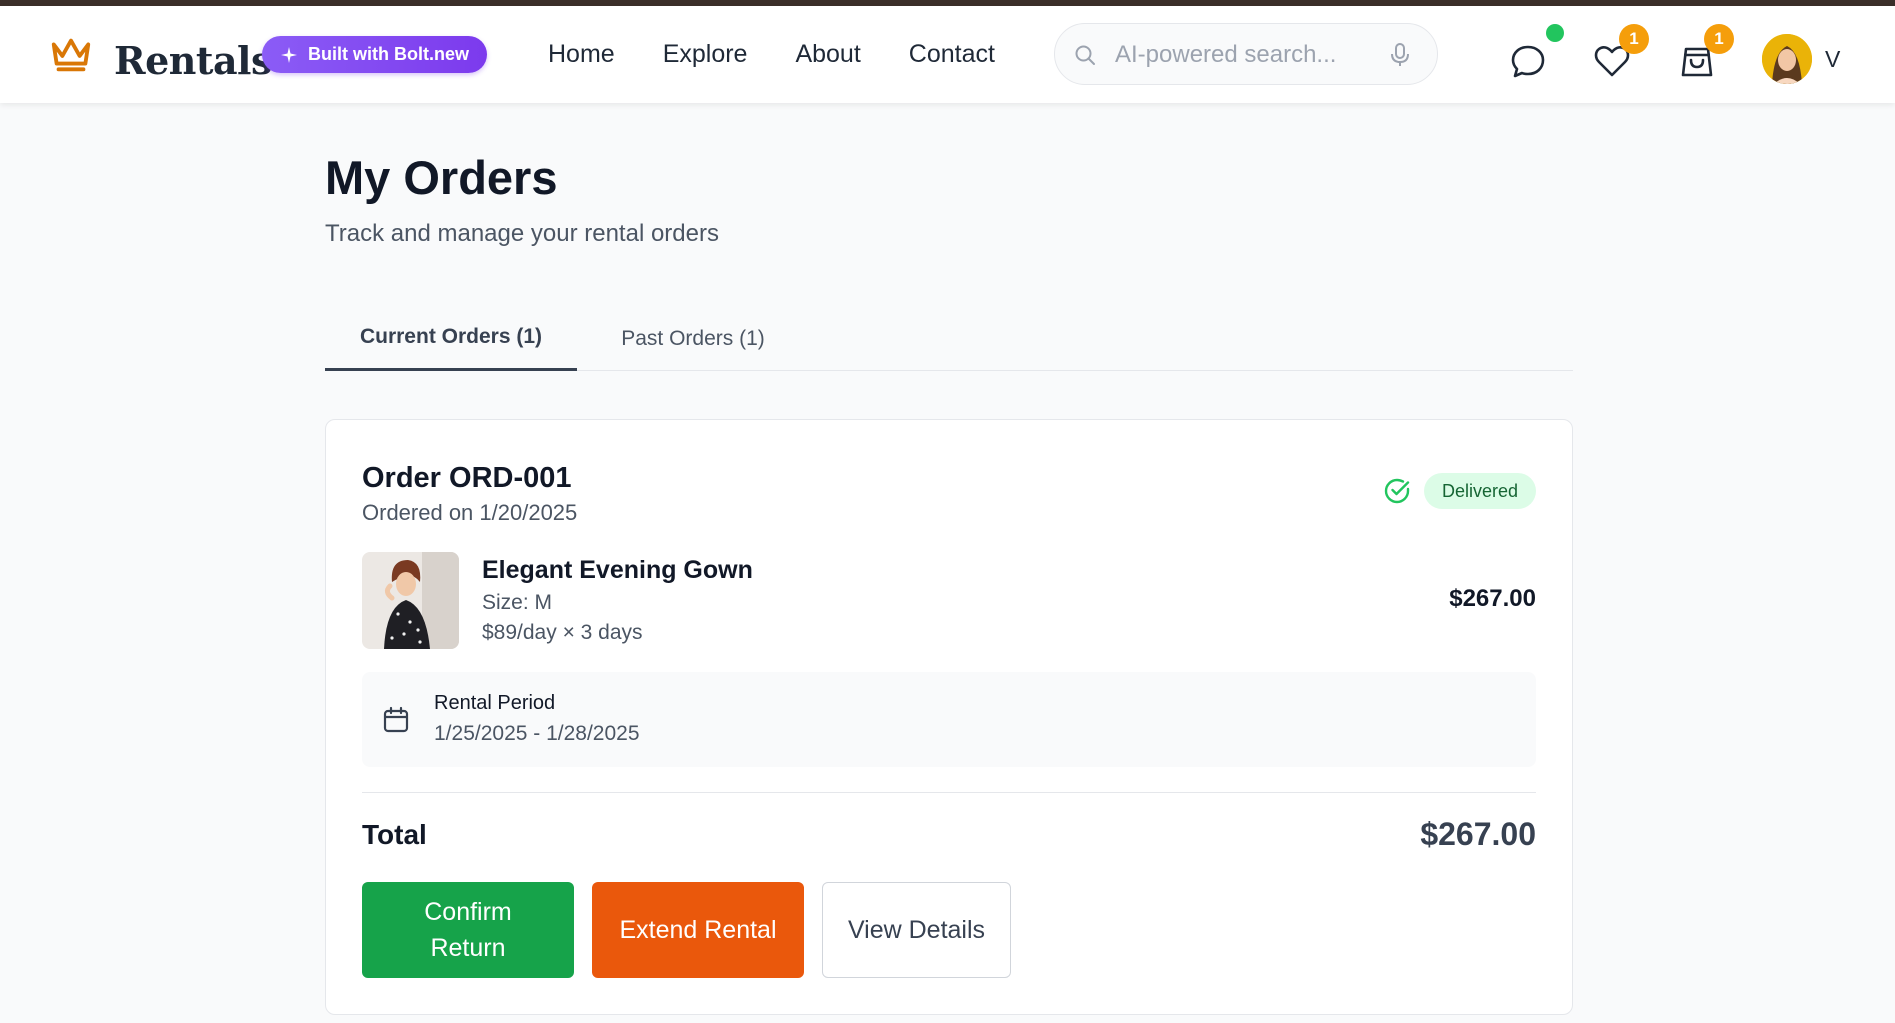 This screenshot has width=1895, height=1023. Describe the element at coordinates (698, 930) in the screenshot. I see `extend-rental-button: Extend Rental` at that location.